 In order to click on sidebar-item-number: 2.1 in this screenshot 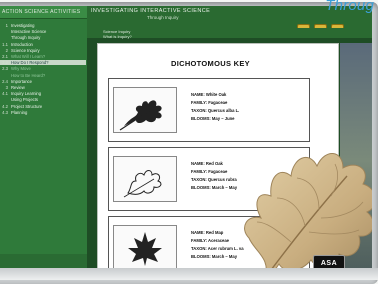, I will do `click(5, 57)`.